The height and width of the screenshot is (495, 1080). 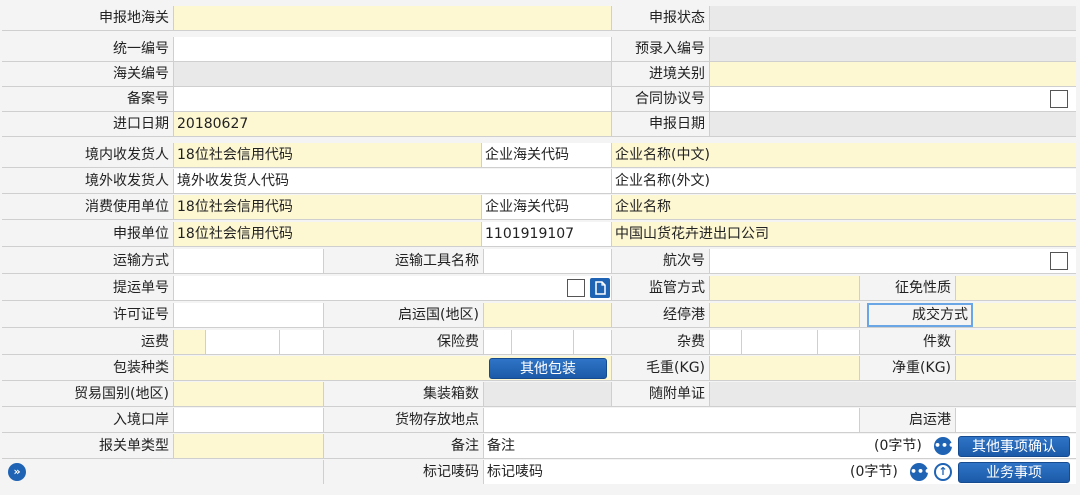 What do you see at coordinates (672, 420) in the screenshot?
I see `storage-place-input` at bounding box center [672, 420].